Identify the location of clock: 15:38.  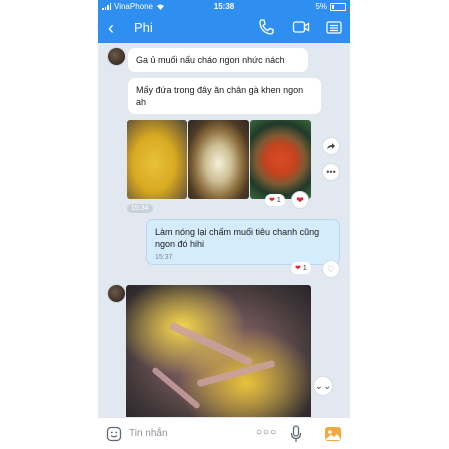
(224, 6).